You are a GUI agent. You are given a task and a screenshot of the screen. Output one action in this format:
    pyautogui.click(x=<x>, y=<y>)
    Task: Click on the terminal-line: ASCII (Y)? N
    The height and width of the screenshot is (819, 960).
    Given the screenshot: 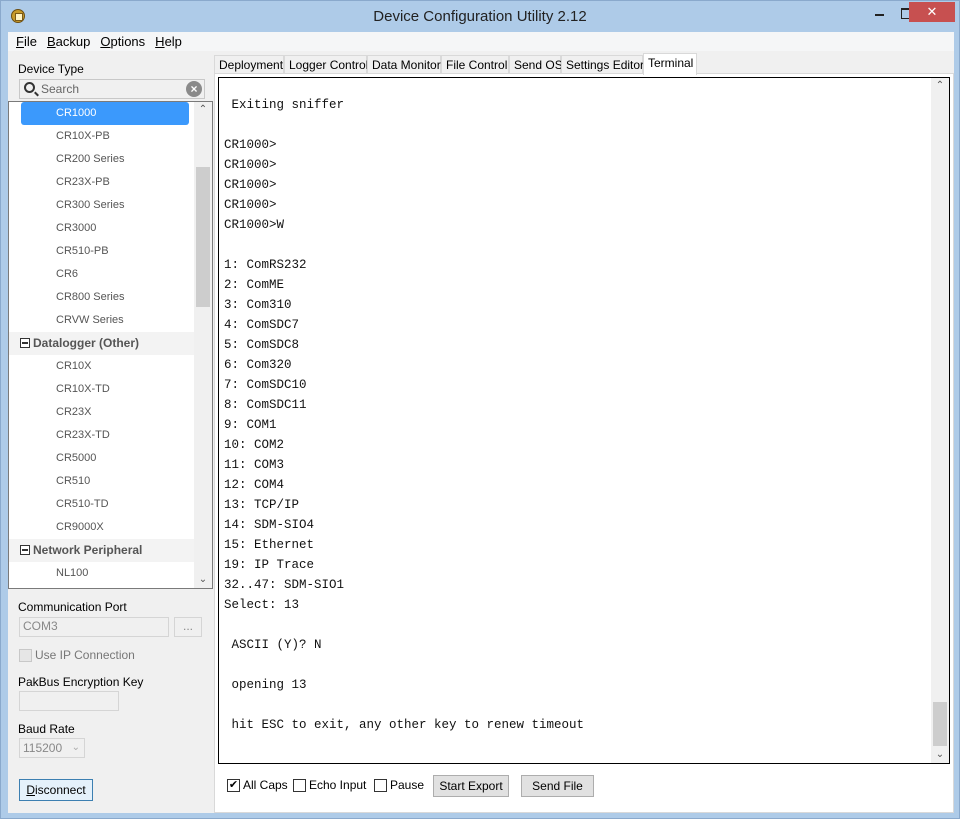 What is the action you would take?
    pyautogui.click(x=273, y=645)
    